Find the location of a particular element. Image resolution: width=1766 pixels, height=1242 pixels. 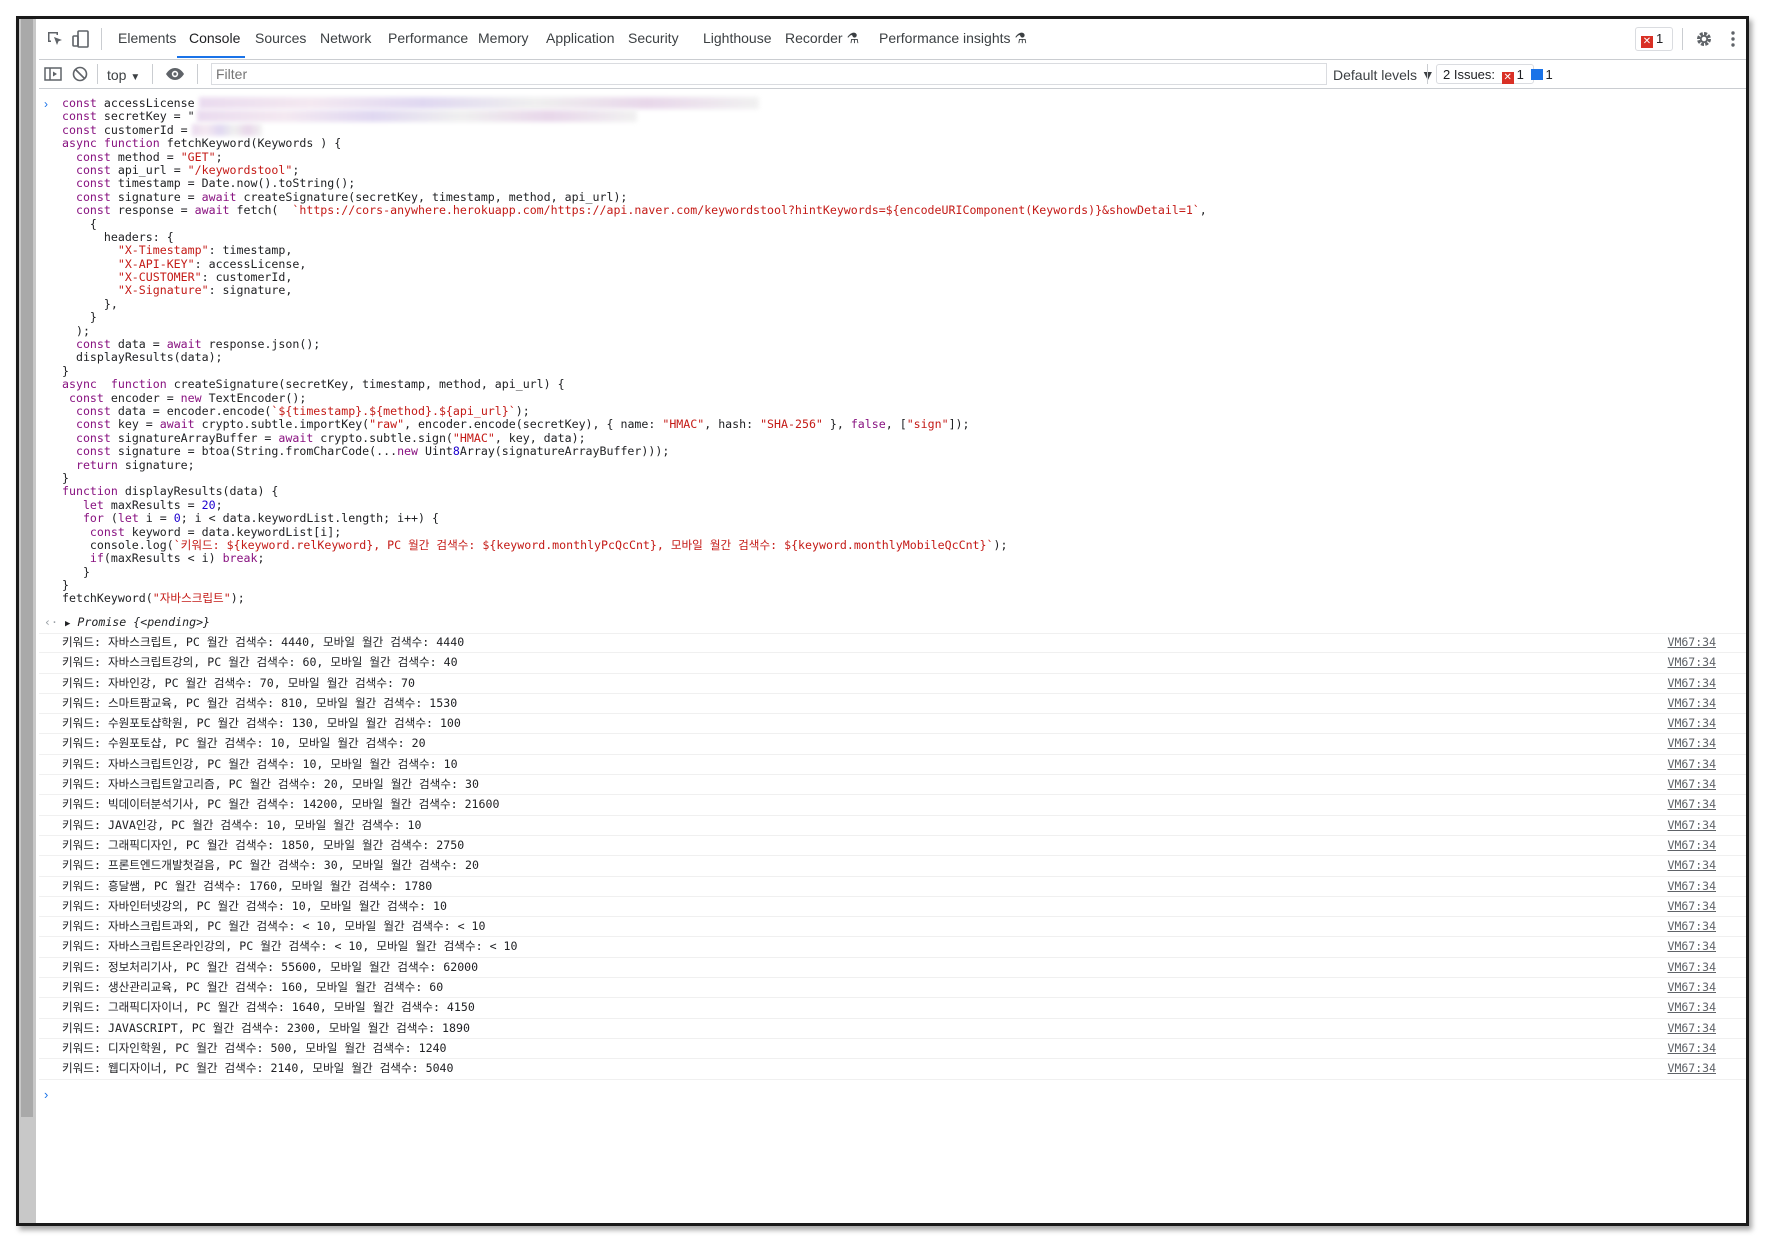

code-line: const customerId = is located at coordinates (892, 130).